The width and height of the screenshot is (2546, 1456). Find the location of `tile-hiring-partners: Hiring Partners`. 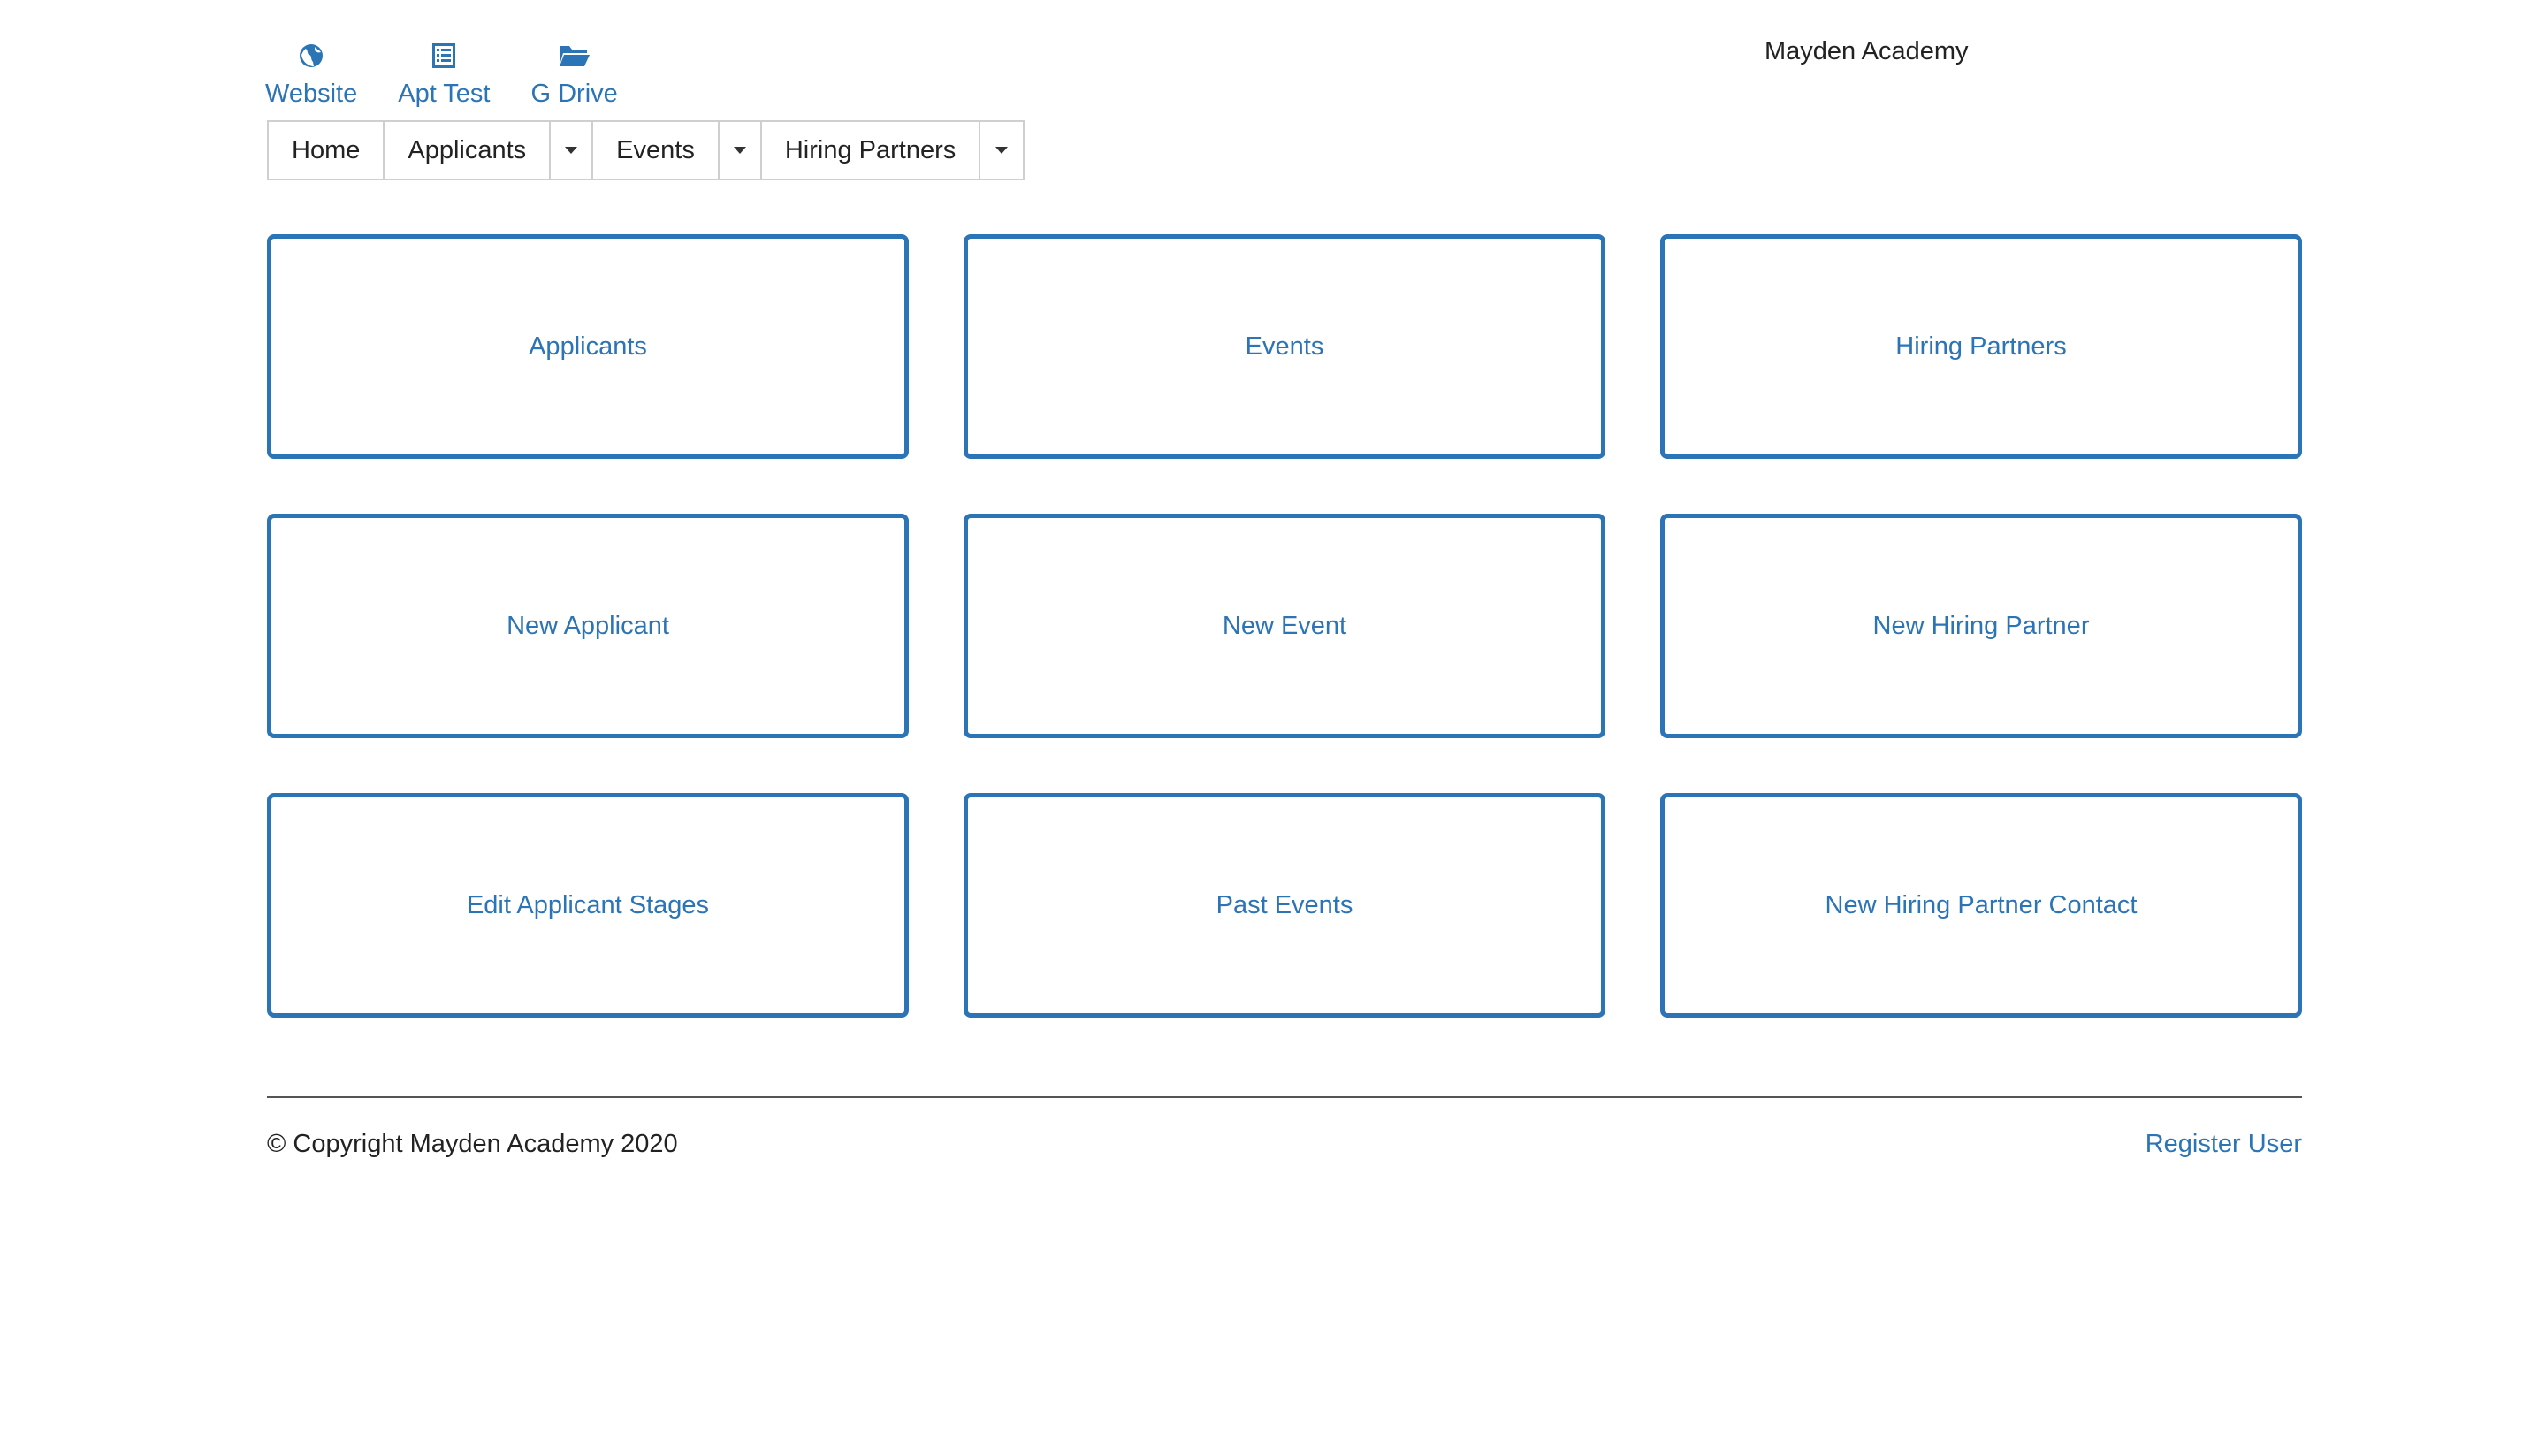

tile-hiring-partners: Hiring Partners is located at coordinates (1981, 346).